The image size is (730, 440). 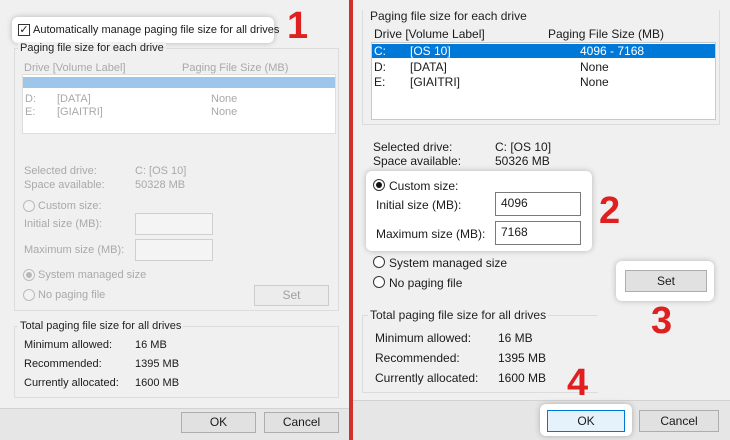 What do you see at coordinates (174, 250) in the screenshot?
I see `maximum-size-input` at bounding box center [174, 250].